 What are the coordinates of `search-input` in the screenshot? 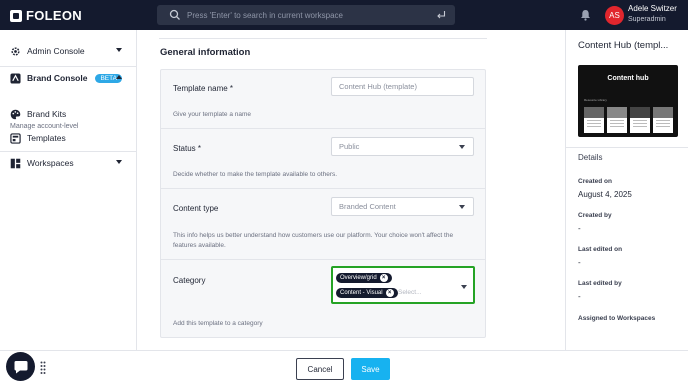 It's located at (307, 15).